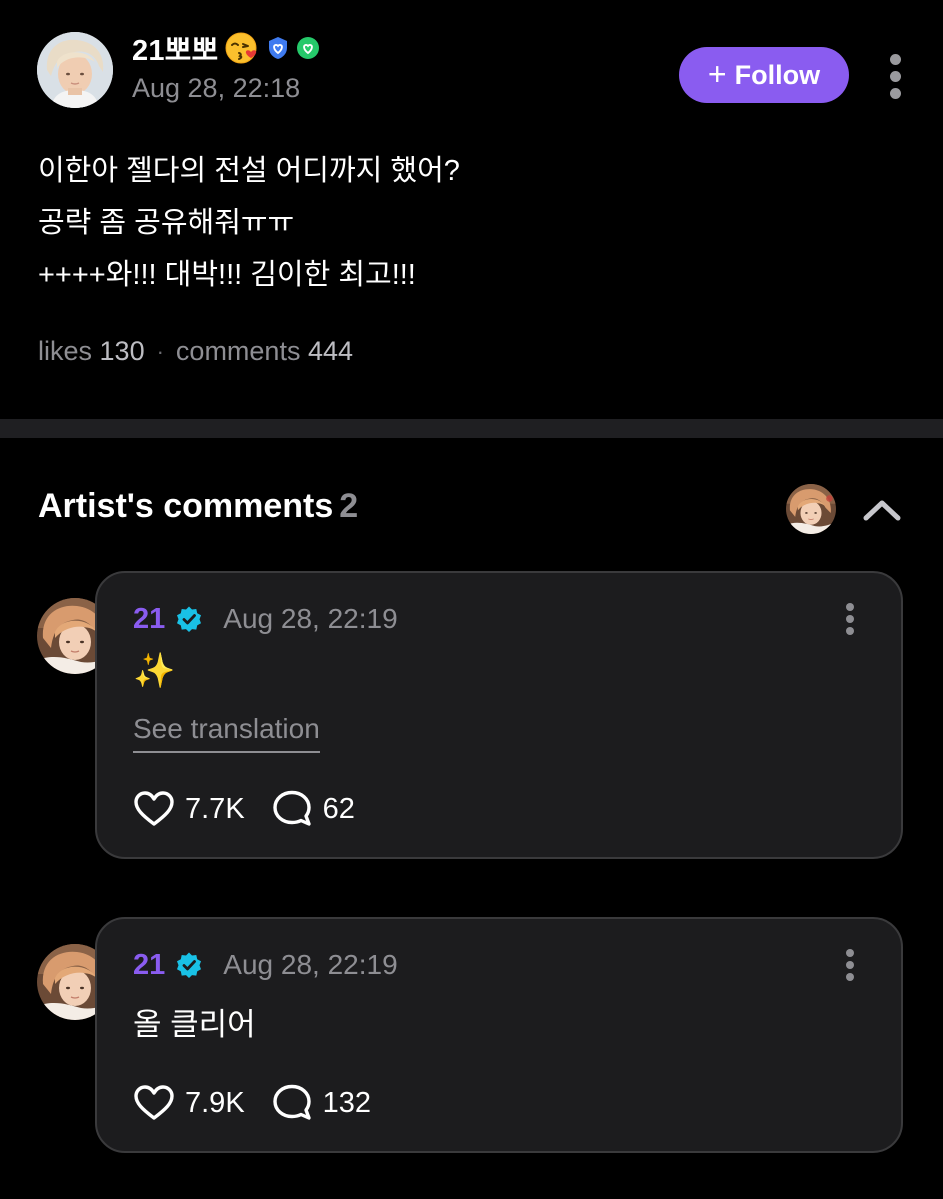 This screenshot has height=1199, width=943. I want to click on comment-text: ✨, so click(154, 671).